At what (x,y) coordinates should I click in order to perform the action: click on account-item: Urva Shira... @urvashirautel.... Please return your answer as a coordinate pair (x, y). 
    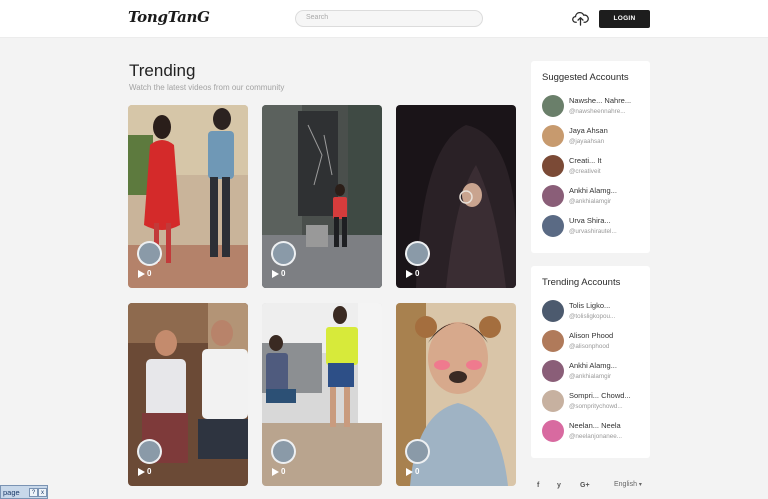
    Looking at the image, I should click on (592, 227).